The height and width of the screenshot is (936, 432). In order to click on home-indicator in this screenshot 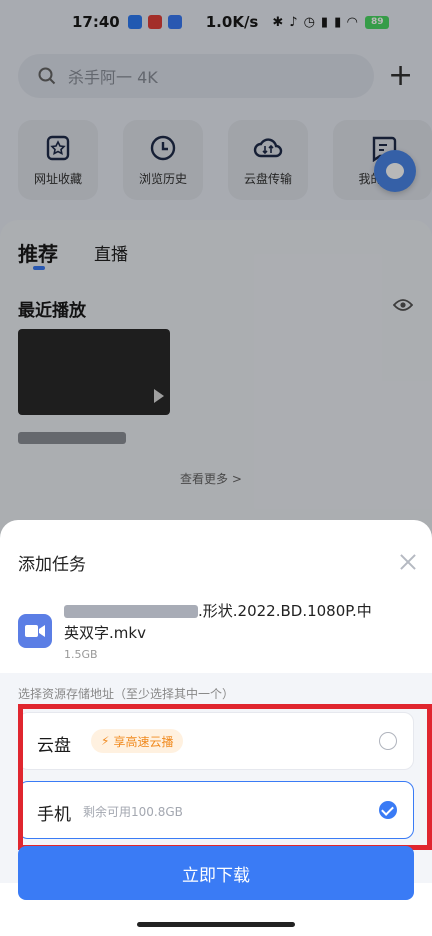, I will do `click(216, 924)`.